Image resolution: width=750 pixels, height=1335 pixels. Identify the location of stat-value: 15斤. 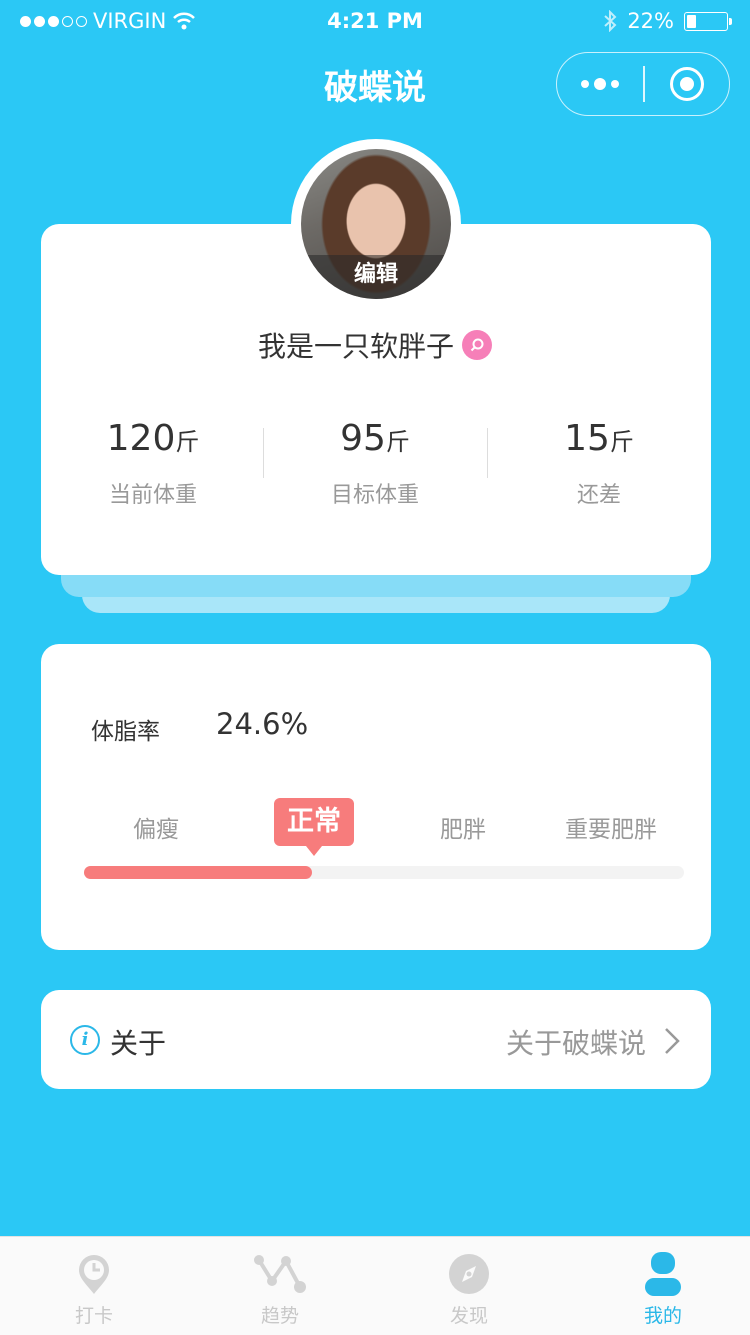
(599, 438).